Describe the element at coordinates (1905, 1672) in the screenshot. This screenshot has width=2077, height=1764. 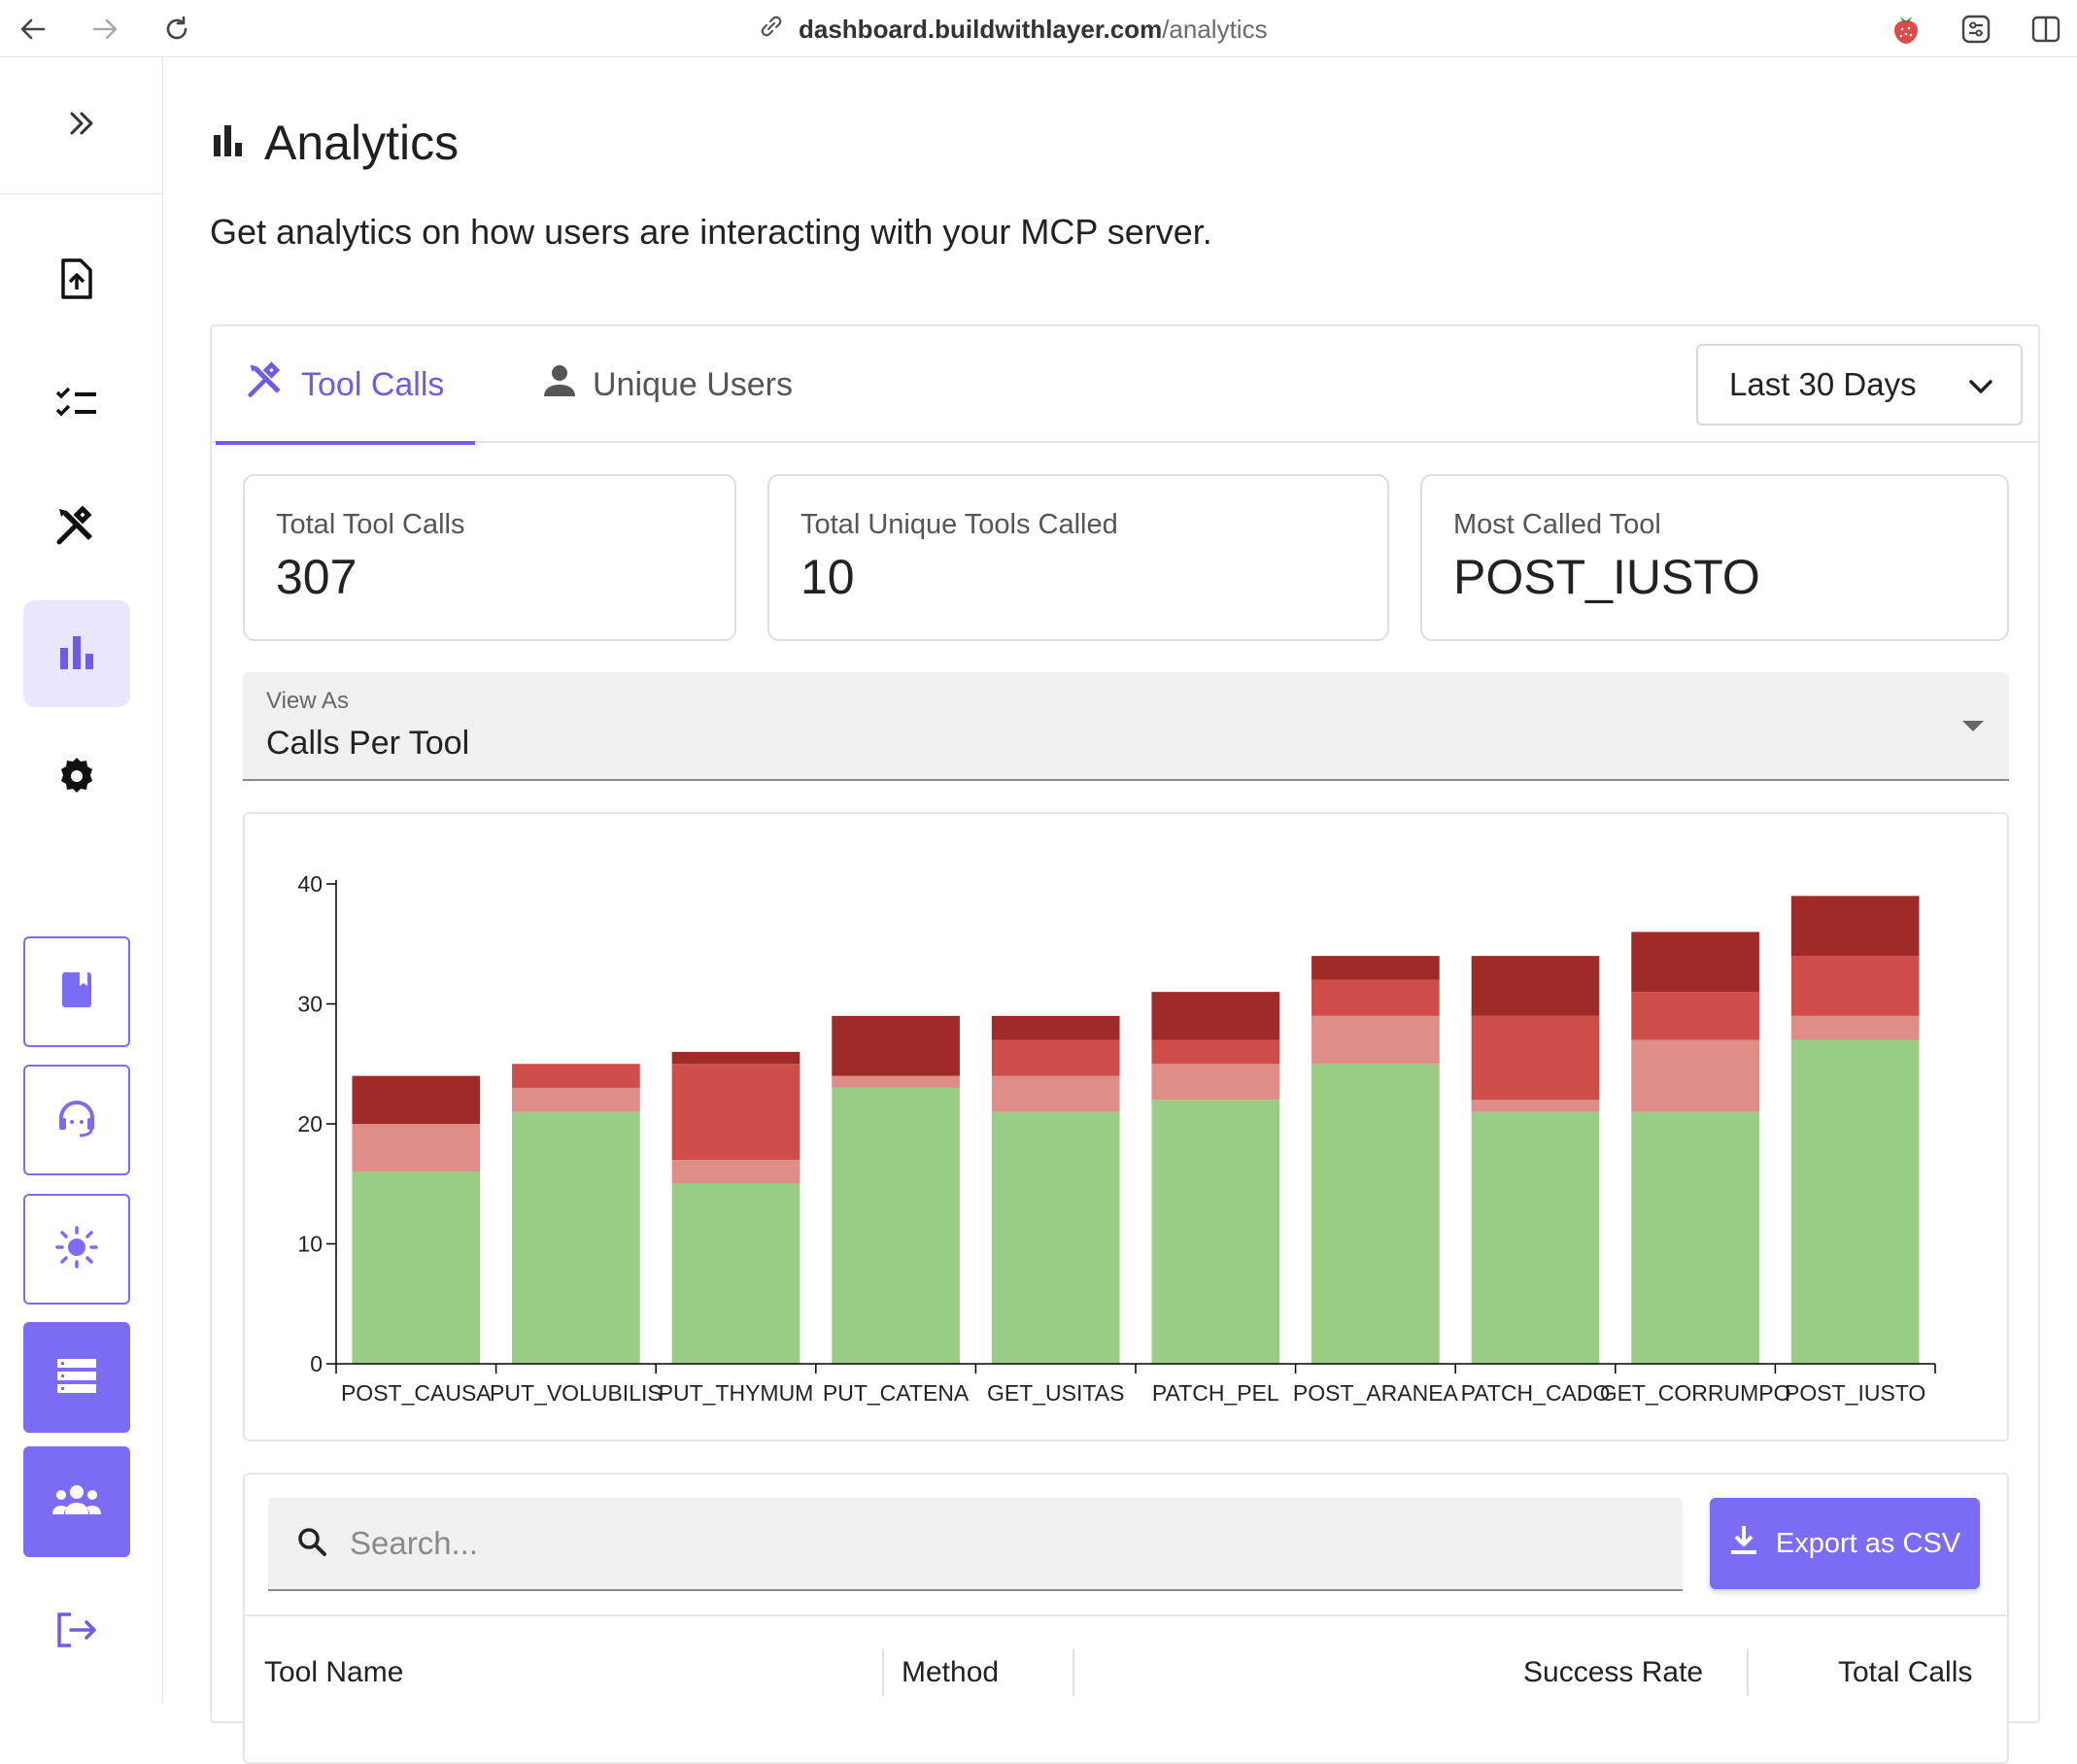
I see `column-header-total-calls: Total Calls` at that location.